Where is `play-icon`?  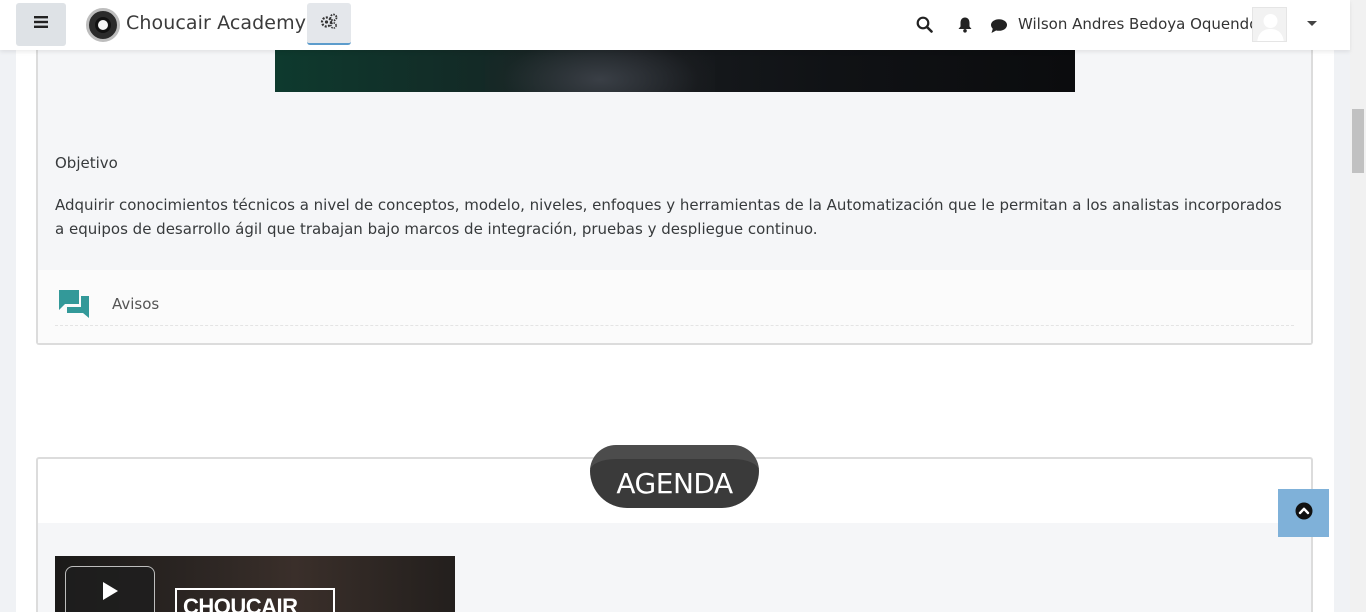 play-icon is located at coordinates (110, 593).